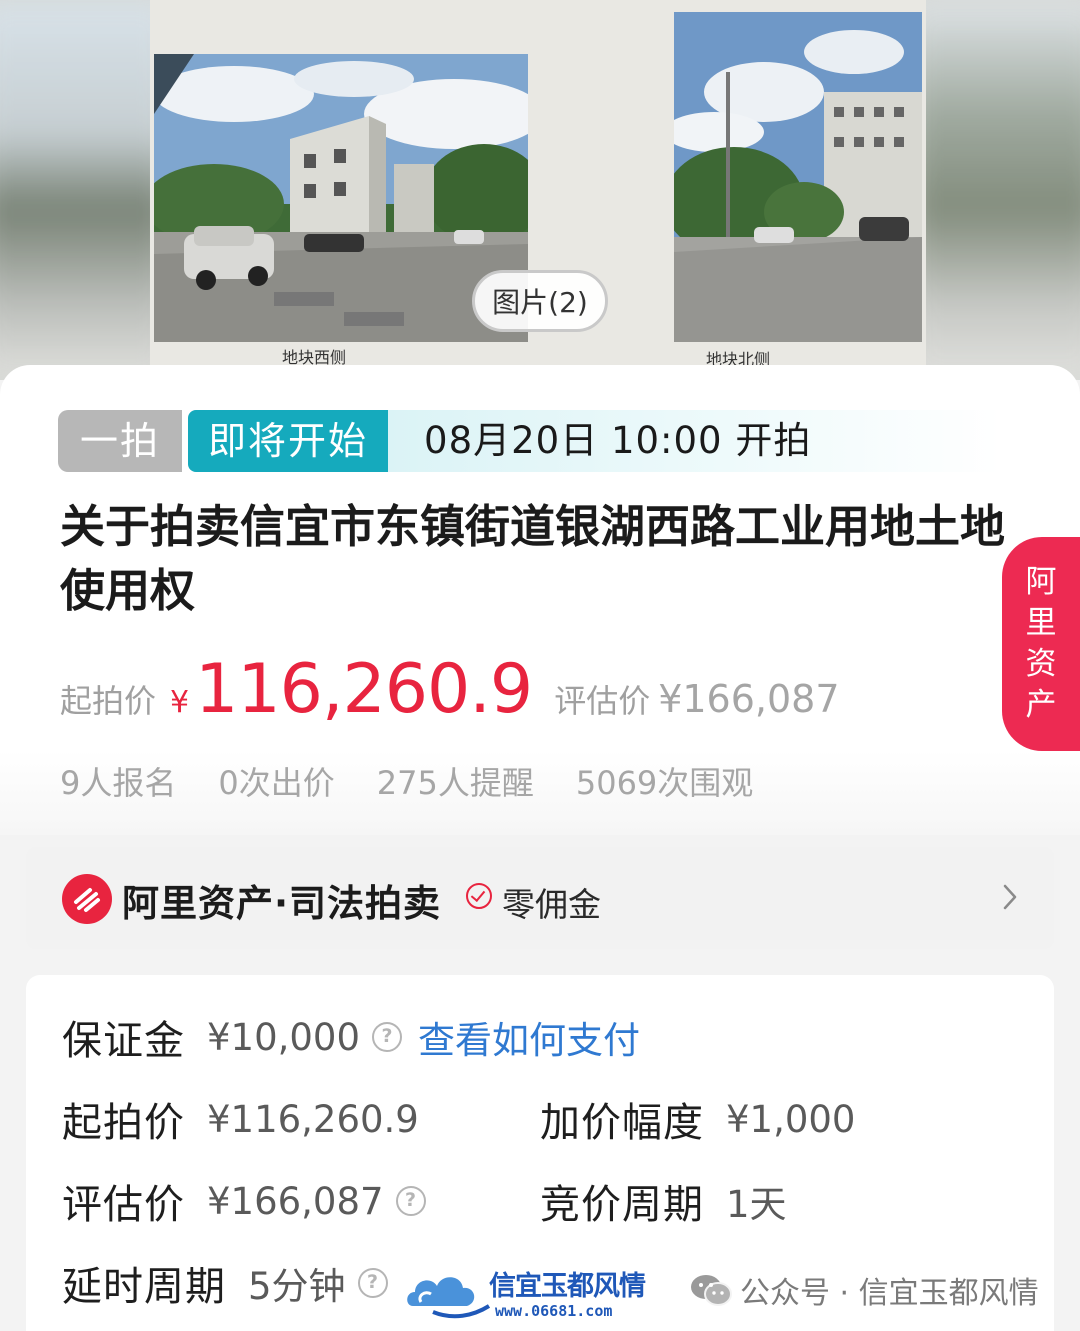 The width and height of the screenshot is (1080, 1331). I want to click on platform-name: 阿里资产·司法拍卖, so click(282, 903).